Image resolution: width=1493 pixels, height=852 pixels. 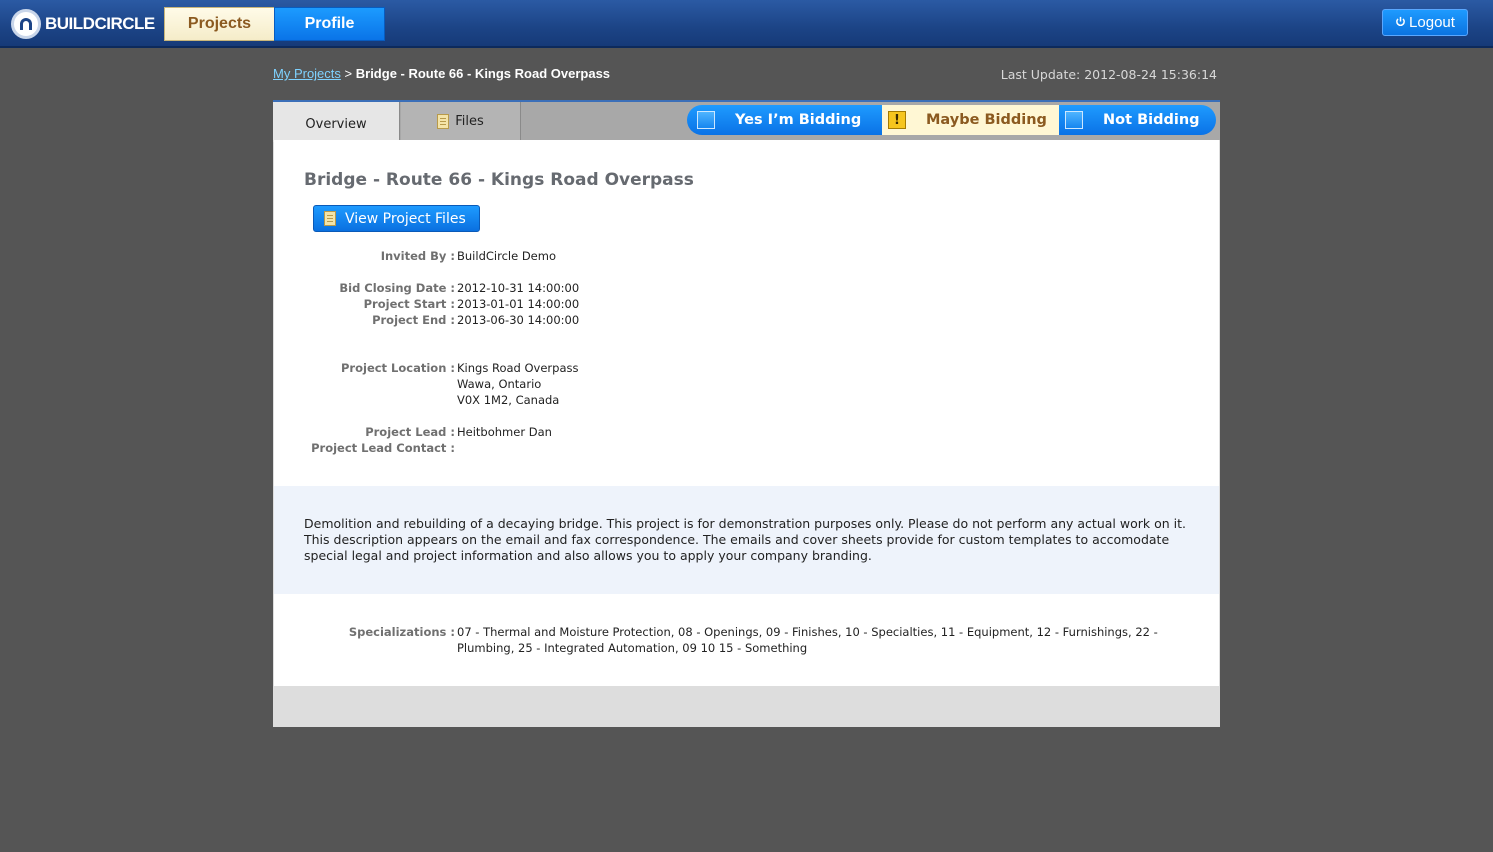 I want to click on last-update-text: Last Update: 2012-08-24 15:36:14, so click(x=1108, y=74).